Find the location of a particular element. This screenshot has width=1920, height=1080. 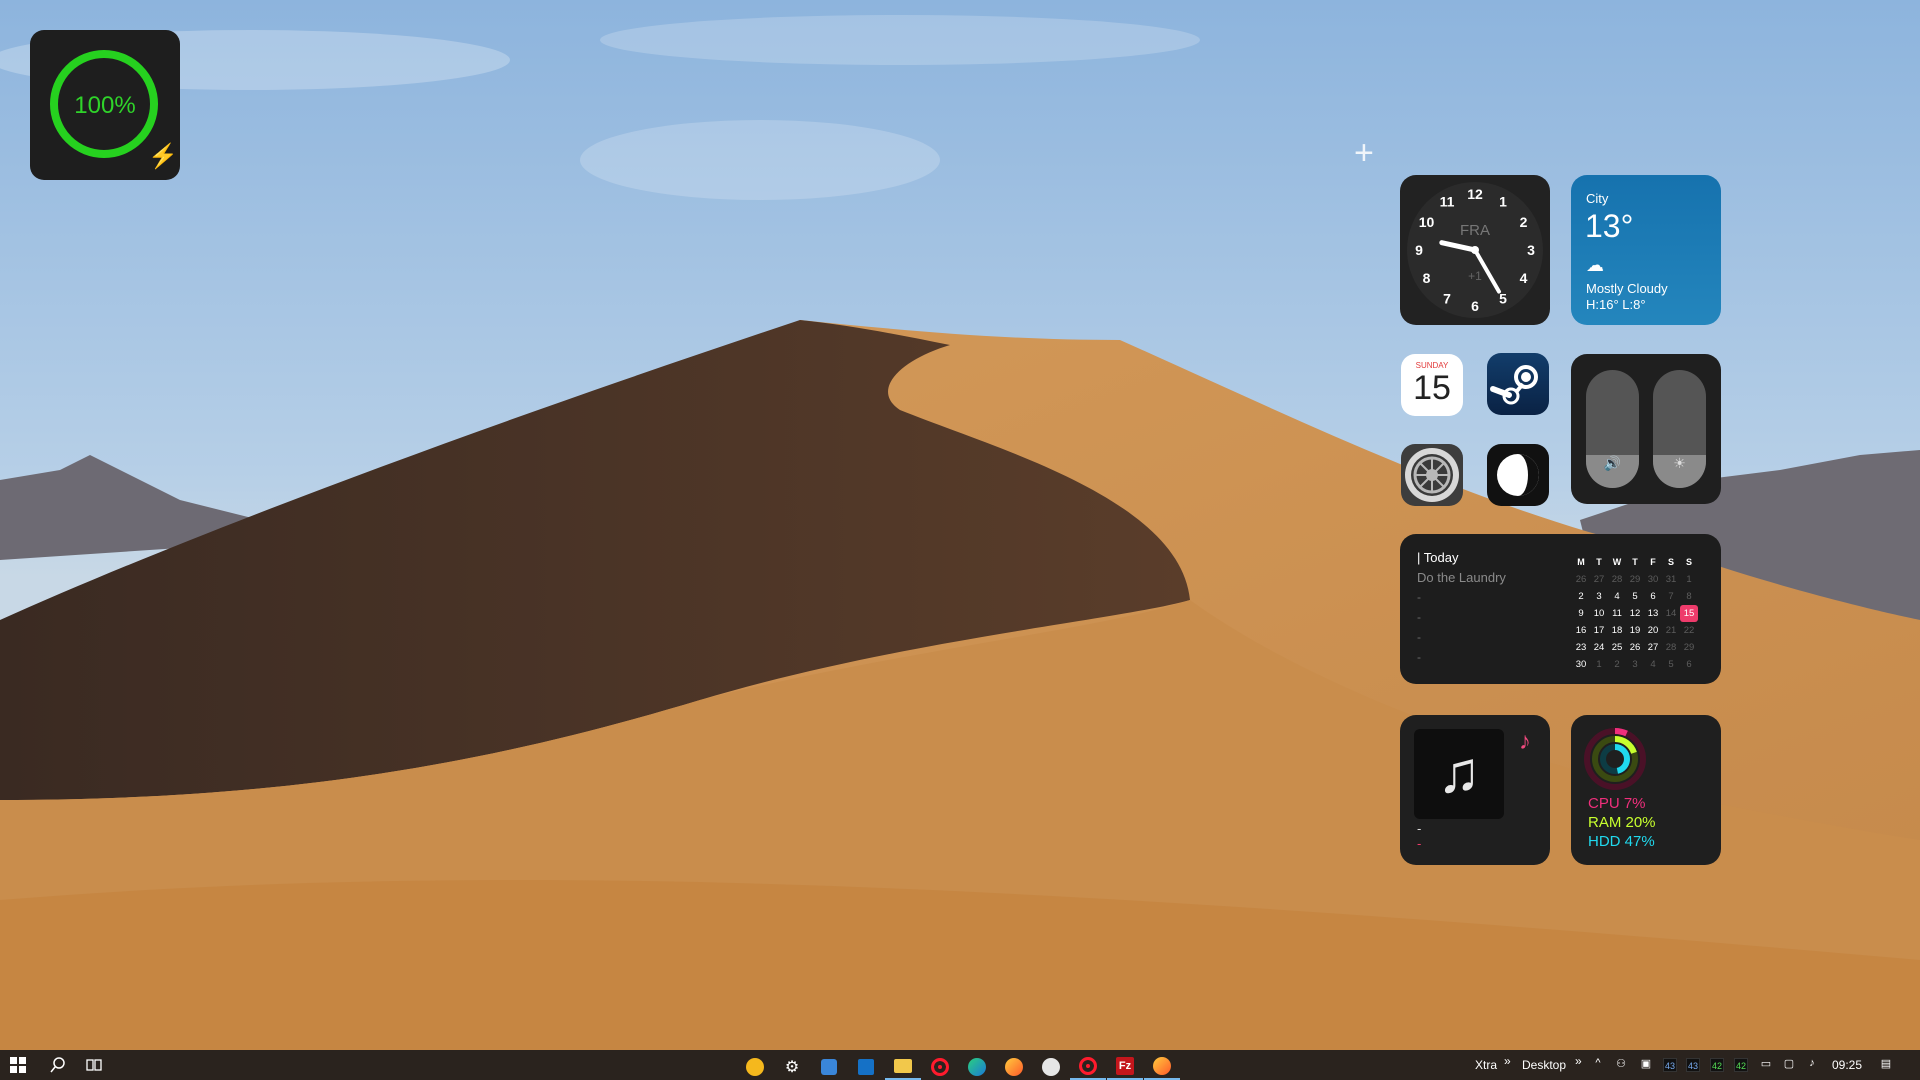

battery-widget: 100% ⚡ is located at coordinates (105, 105).